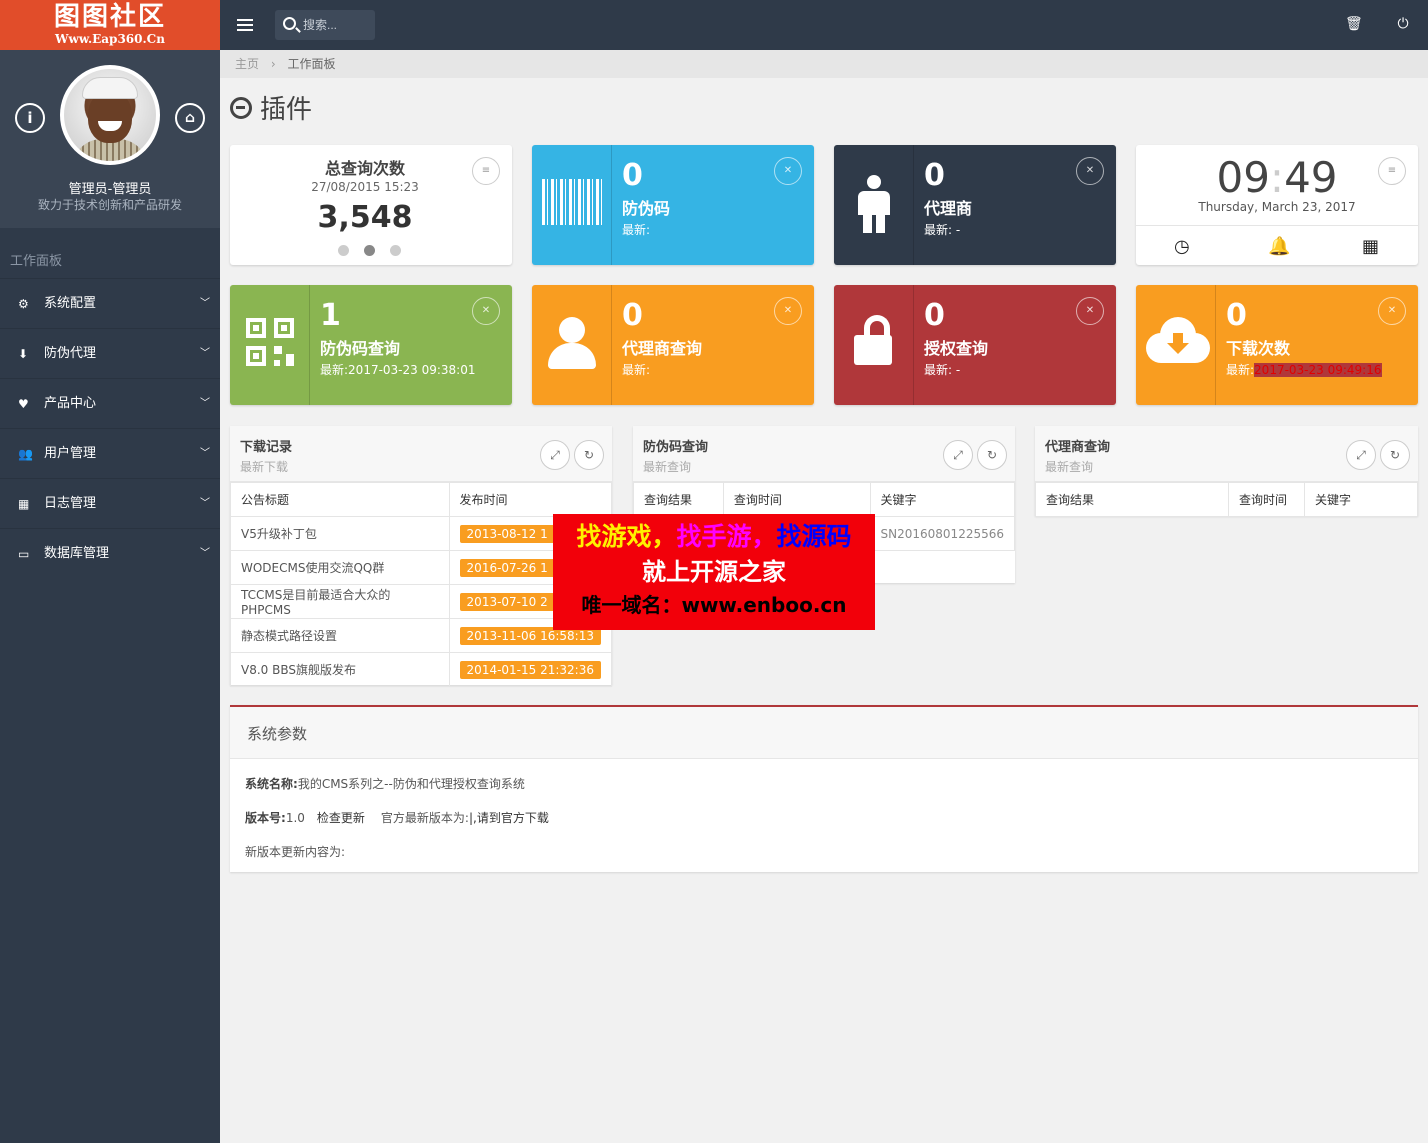 The width and height of the screenshot is (1428, 1143). What do you see at coordinates (245, 24) in the screenshot?
I see `menu-toggle-icon` at bounding box center [245, 24].